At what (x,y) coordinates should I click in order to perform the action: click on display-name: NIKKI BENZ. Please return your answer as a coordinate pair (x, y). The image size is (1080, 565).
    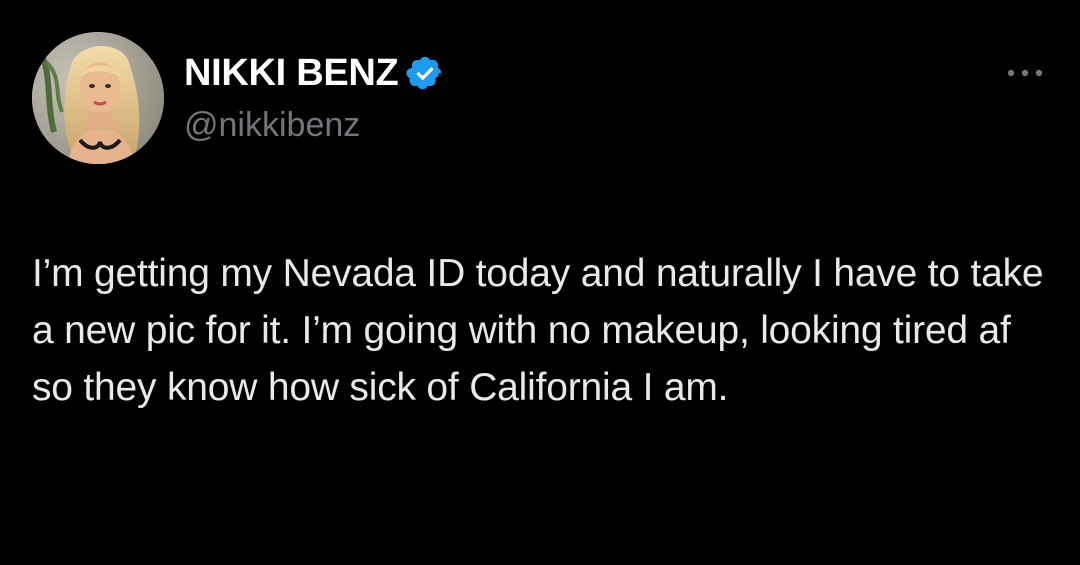
    Looking at the image, I should click on (291, 73).